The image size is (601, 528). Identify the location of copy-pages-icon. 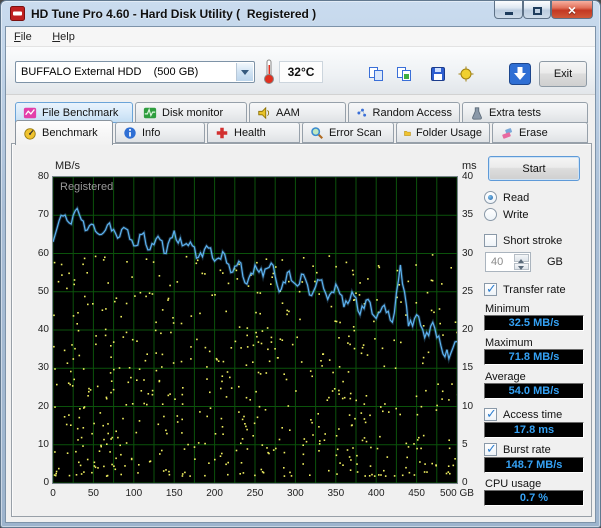
(376, 74).